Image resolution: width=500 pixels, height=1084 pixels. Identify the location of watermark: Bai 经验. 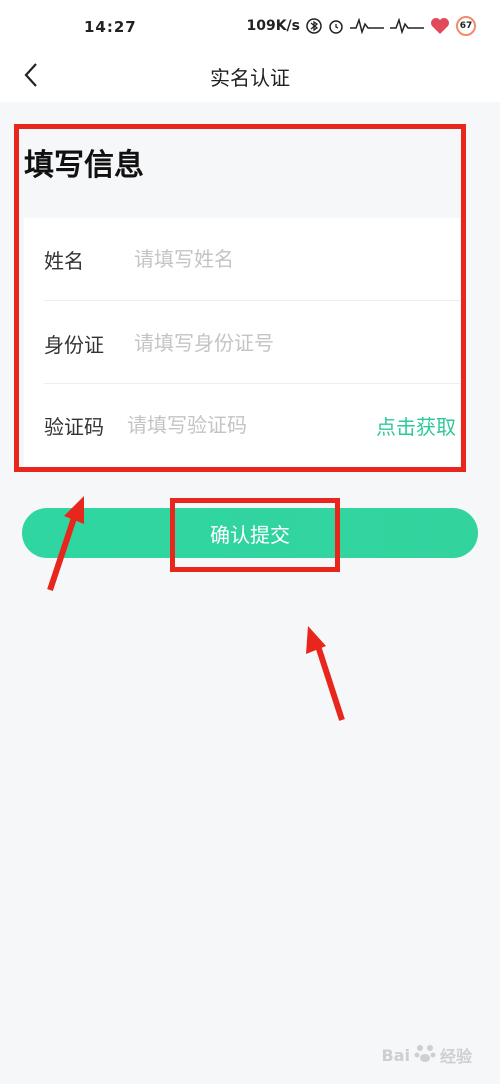
(426, 1055).